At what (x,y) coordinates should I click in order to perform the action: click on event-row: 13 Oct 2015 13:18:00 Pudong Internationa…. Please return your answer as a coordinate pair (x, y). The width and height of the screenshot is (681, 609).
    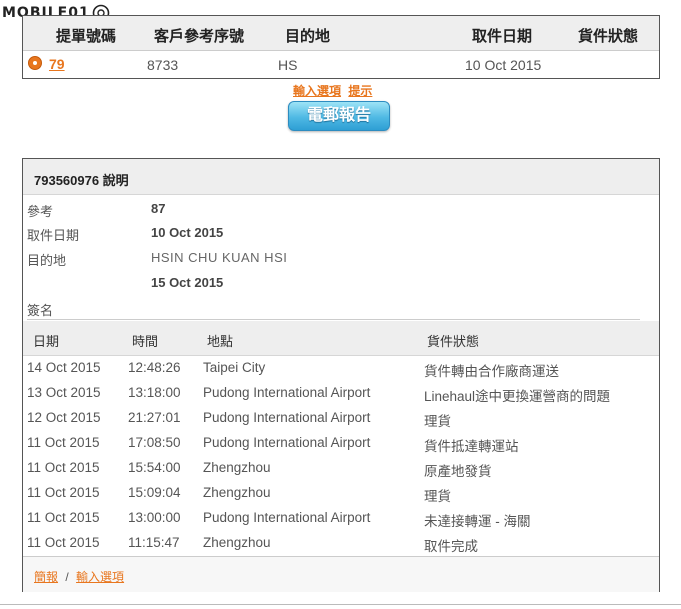
    Looking at the image, I should click on (341, 394).